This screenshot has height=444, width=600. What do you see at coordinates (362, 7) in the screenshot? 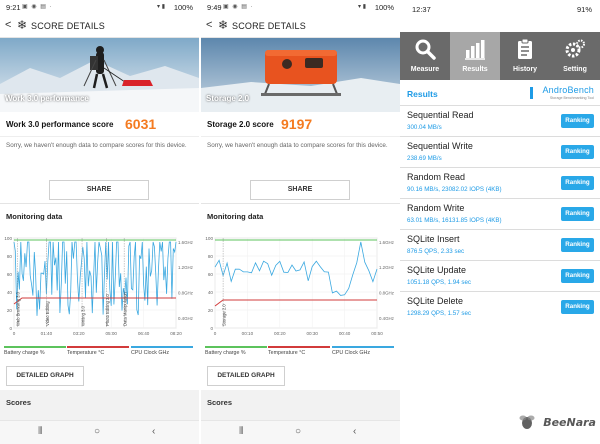
I see `signal-icon: ▾ ▮` at bounding box center [362, 7].